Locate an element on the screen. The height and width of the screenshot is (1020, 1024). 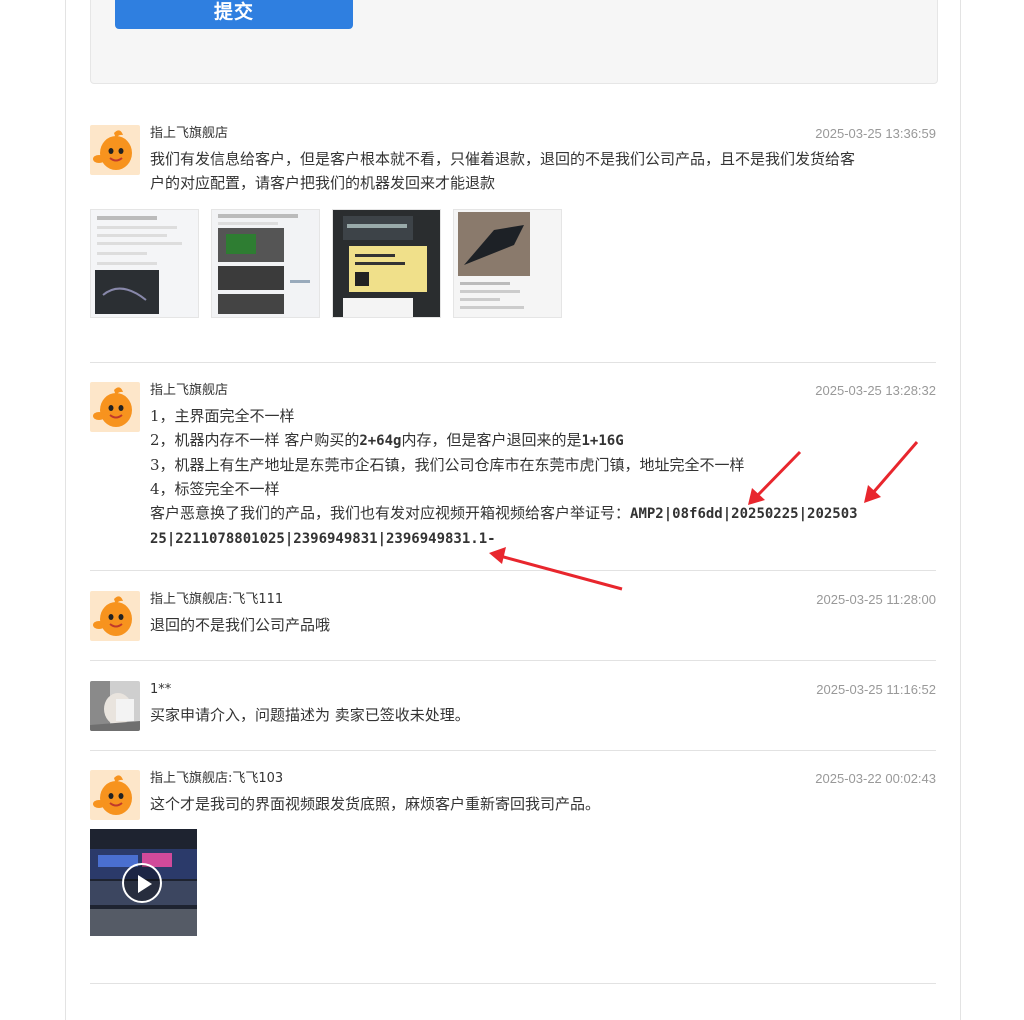
text-line: 退回的不是我们公司产品哦 is located at coordinates (240, 625).